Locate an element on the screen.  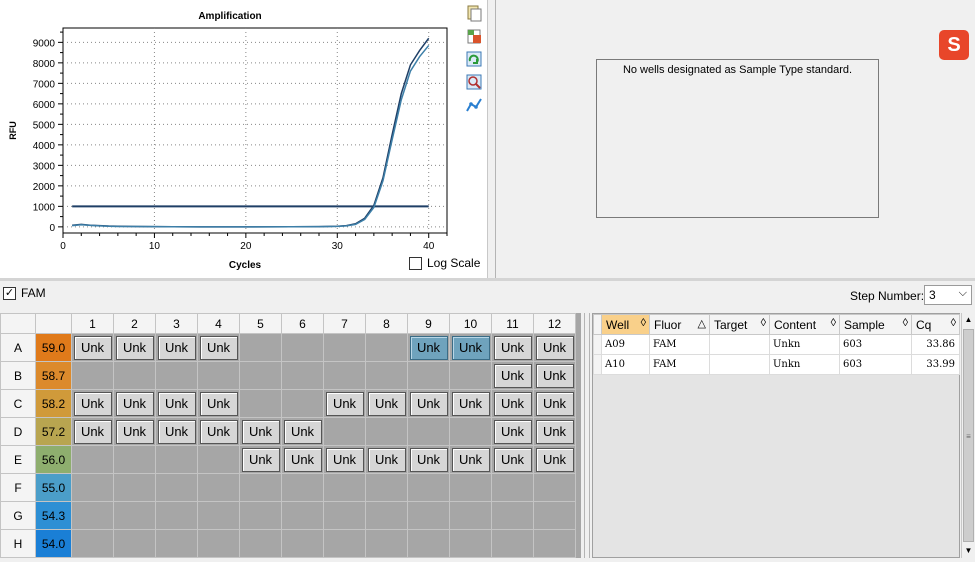
table-cell: A10 is located at coordinates (625, 364).